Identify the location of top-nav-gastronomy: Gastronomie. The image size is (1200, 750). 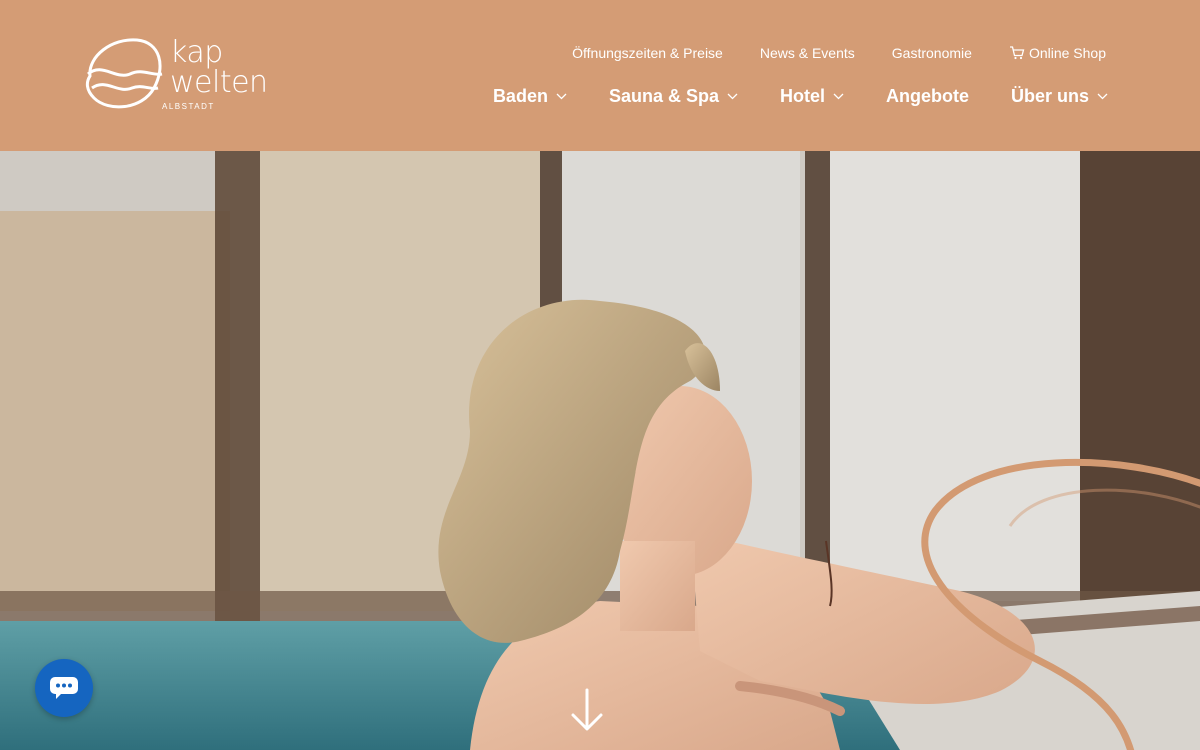
(932, 53).